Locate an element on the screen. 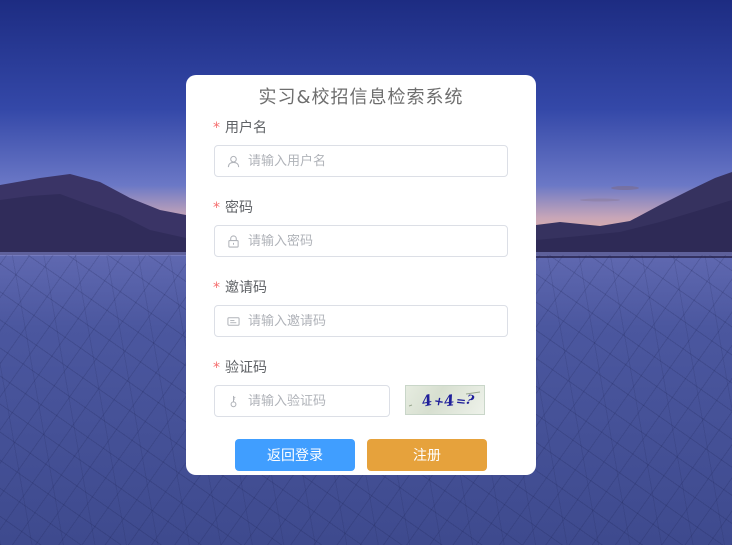  invite-code-field is located at coordinates (361, 321).